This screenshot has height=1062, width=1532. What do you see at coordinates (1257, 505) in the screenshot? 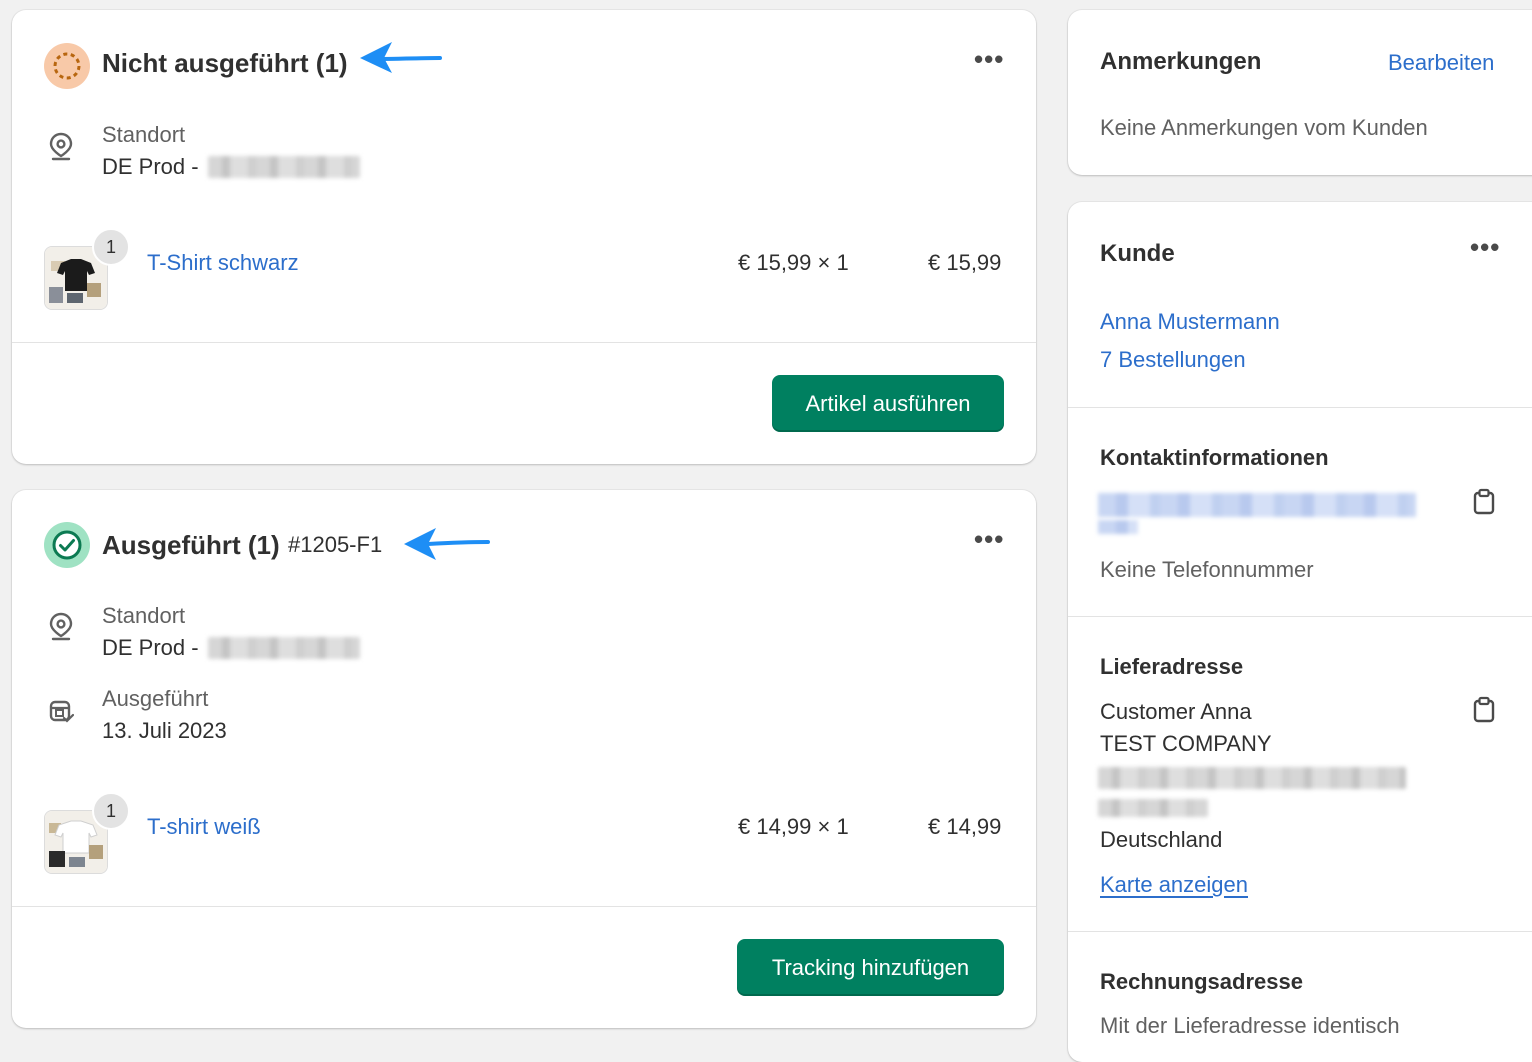
I see `redacted-email` at bounding box center [1257, 505].